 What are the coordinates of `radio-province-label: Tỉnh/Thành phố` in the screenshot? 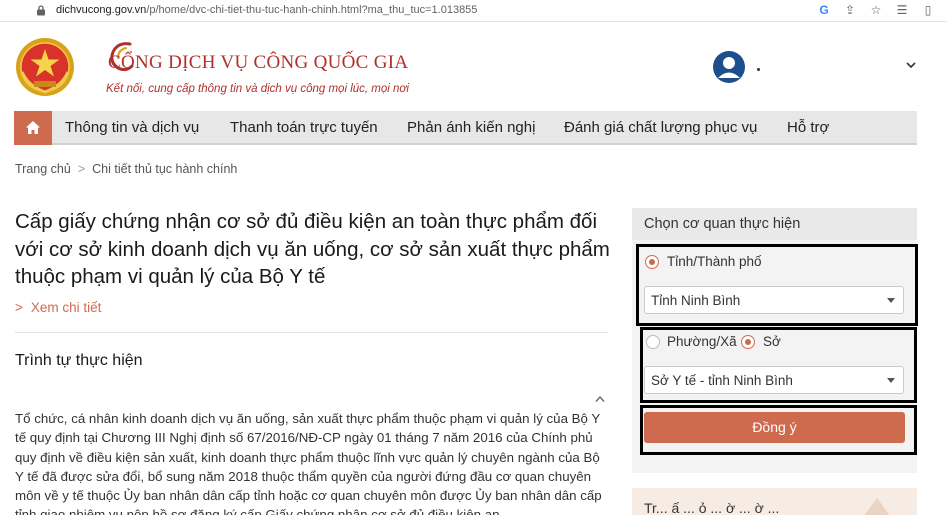 It's located at (714, 261).